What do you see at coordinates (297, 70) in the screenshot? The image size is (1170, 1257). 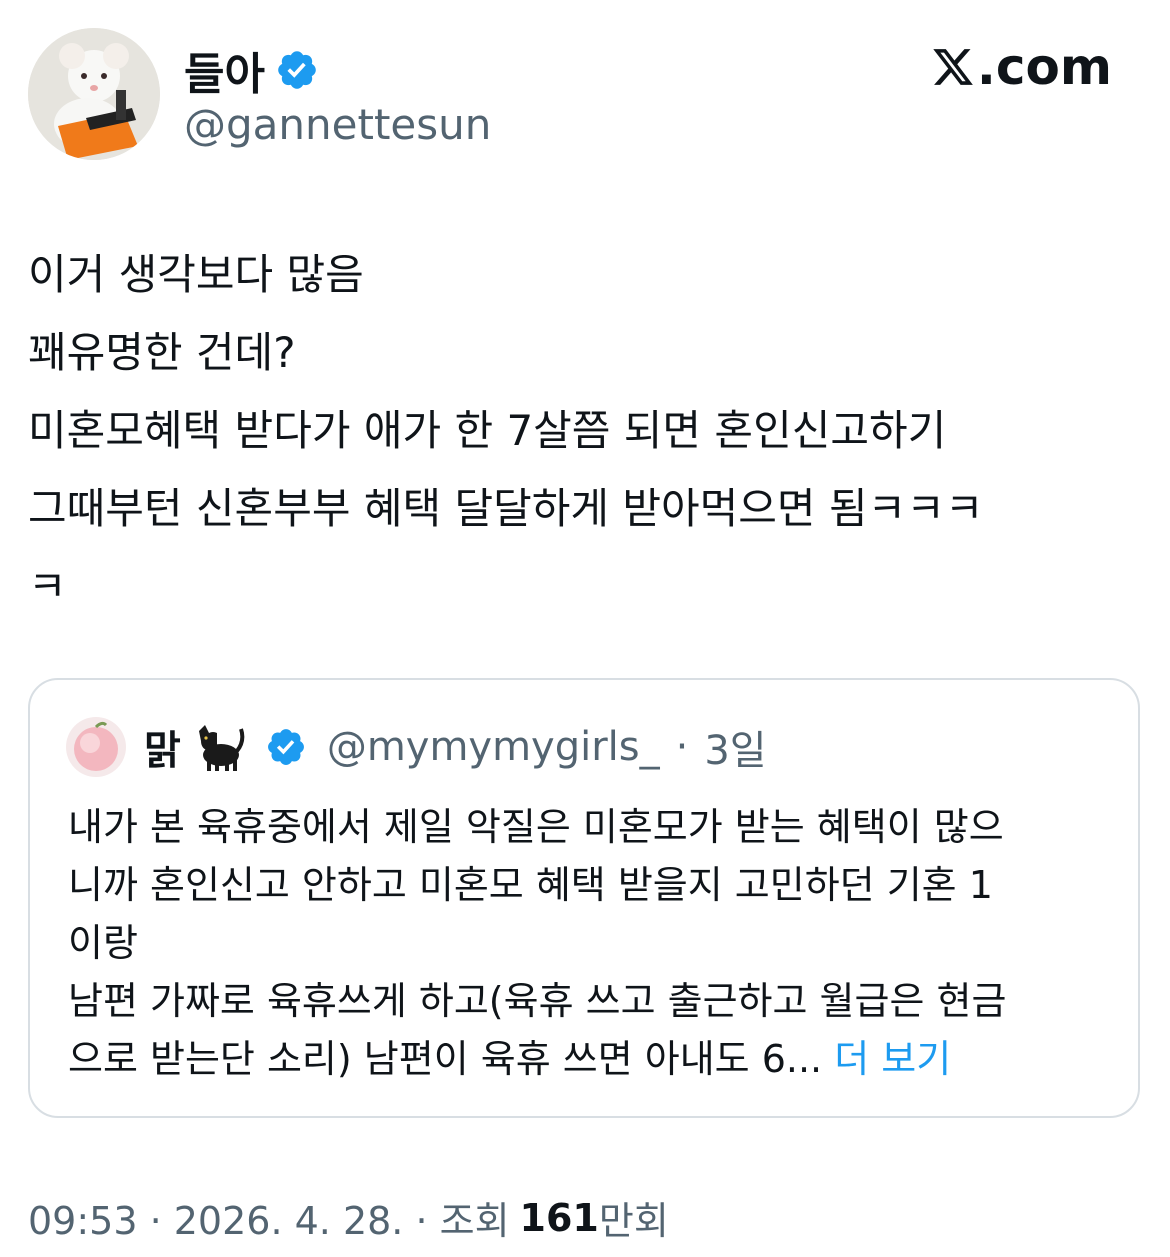 I see `verified-badge-icon` at bounding box center [297, 70].